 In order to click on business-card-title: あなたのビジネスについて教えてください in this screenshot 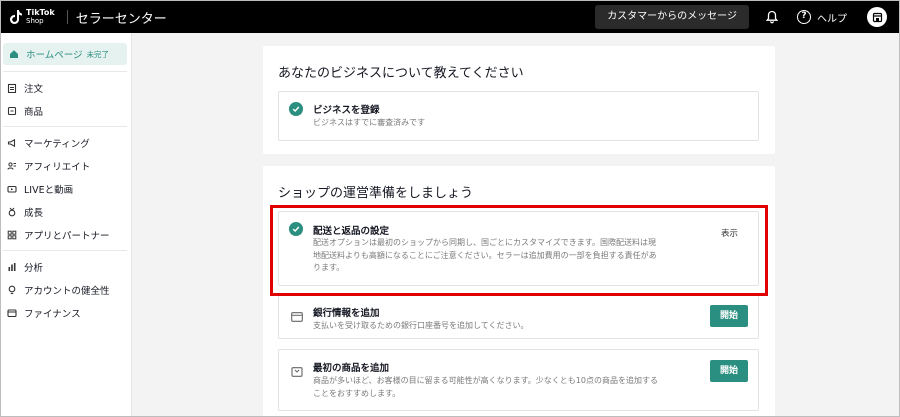, I will do `click(401, 73)`.